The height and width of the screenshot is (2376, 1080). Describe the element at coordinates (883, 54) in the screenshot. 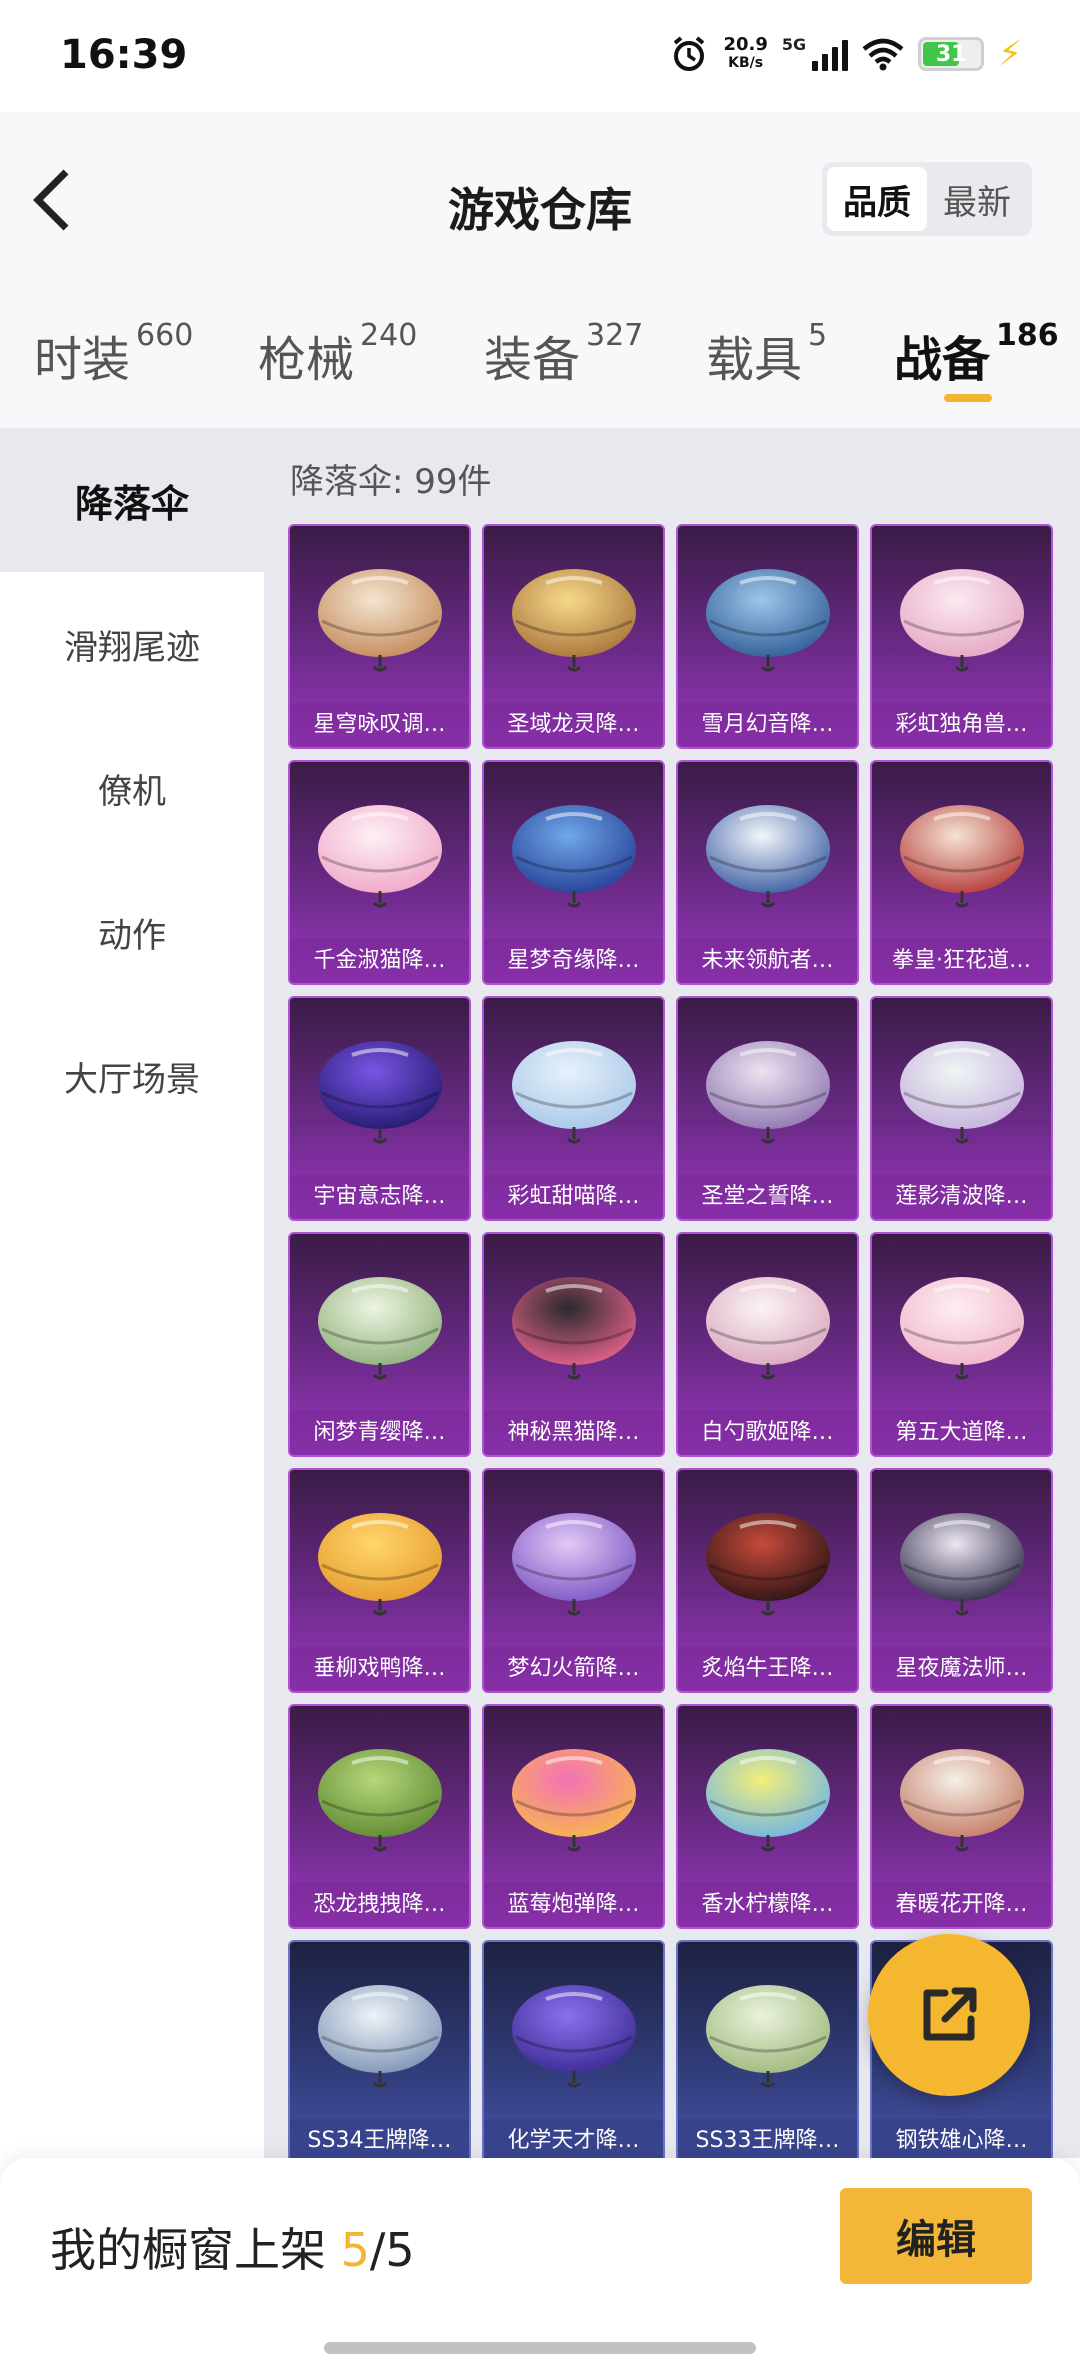

I see `wifi-icon` at that location.